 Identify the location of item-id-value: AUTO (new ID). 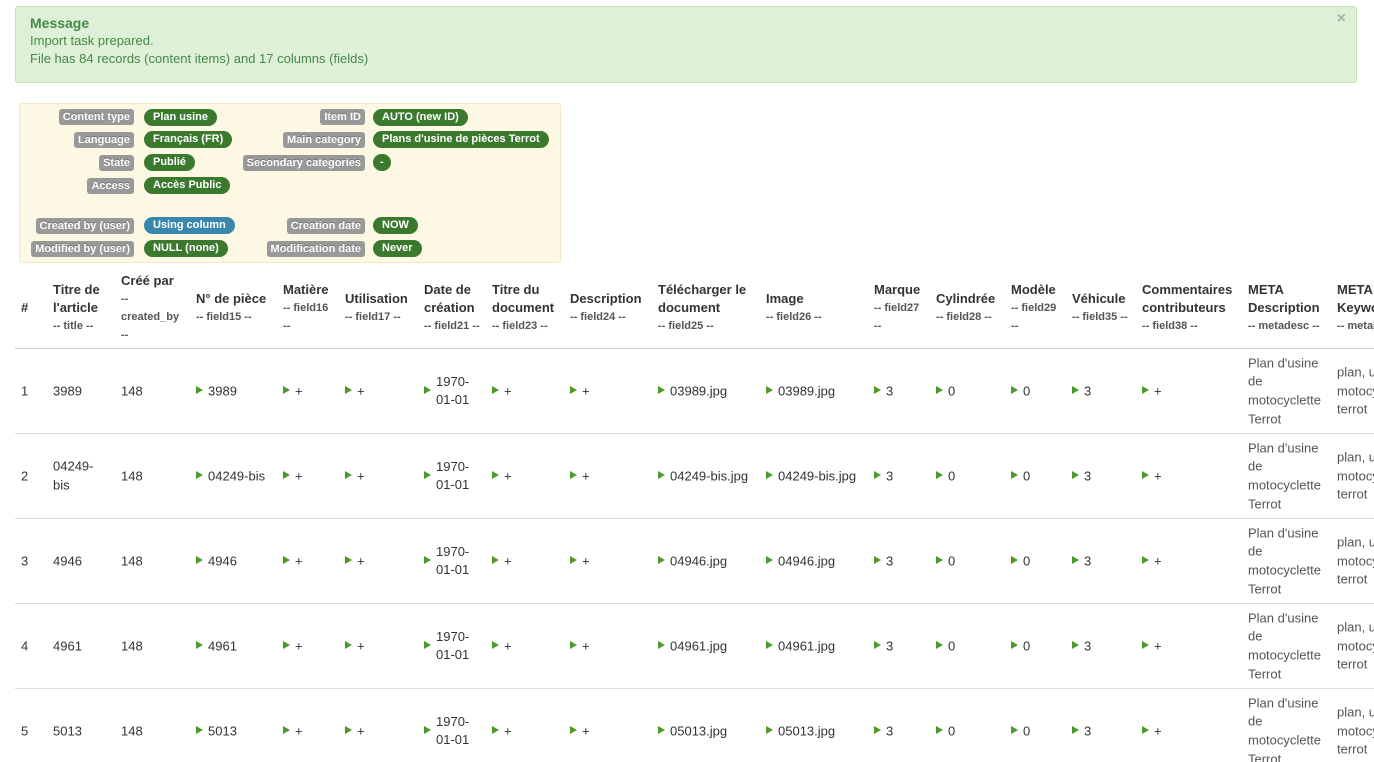
(420, 117).